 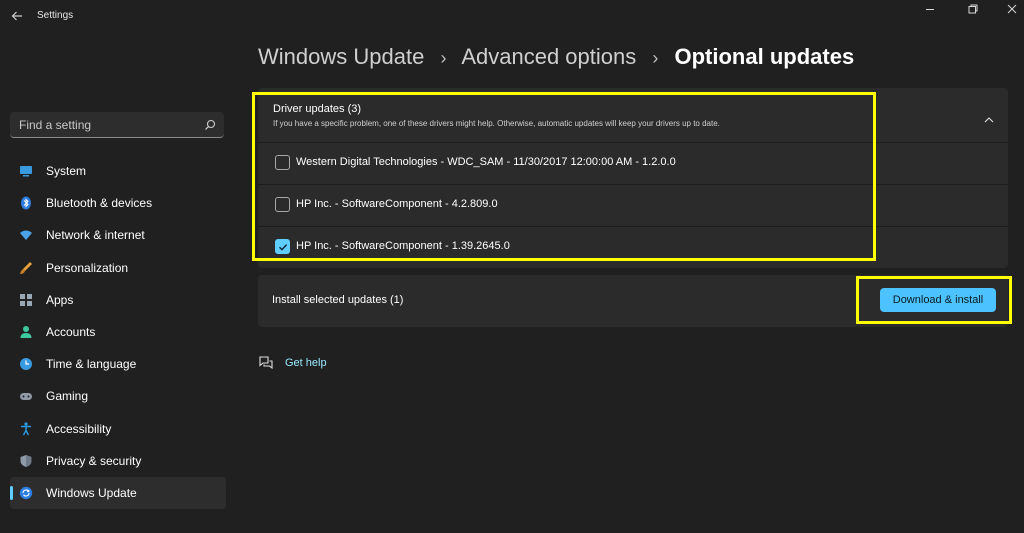 I want to click on globe-clock-icon, so click(x=26, y=364).